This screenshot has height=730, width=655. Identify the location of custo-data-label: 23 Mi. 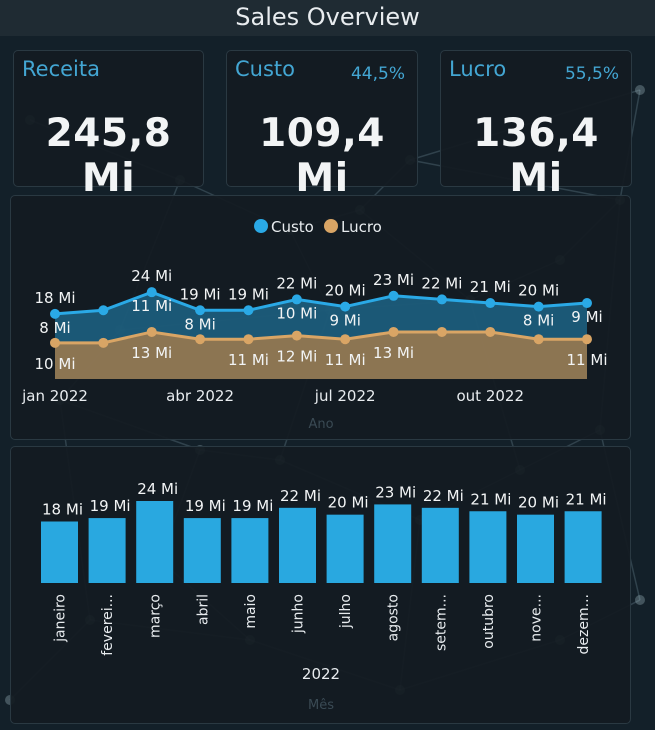
(393, 280).